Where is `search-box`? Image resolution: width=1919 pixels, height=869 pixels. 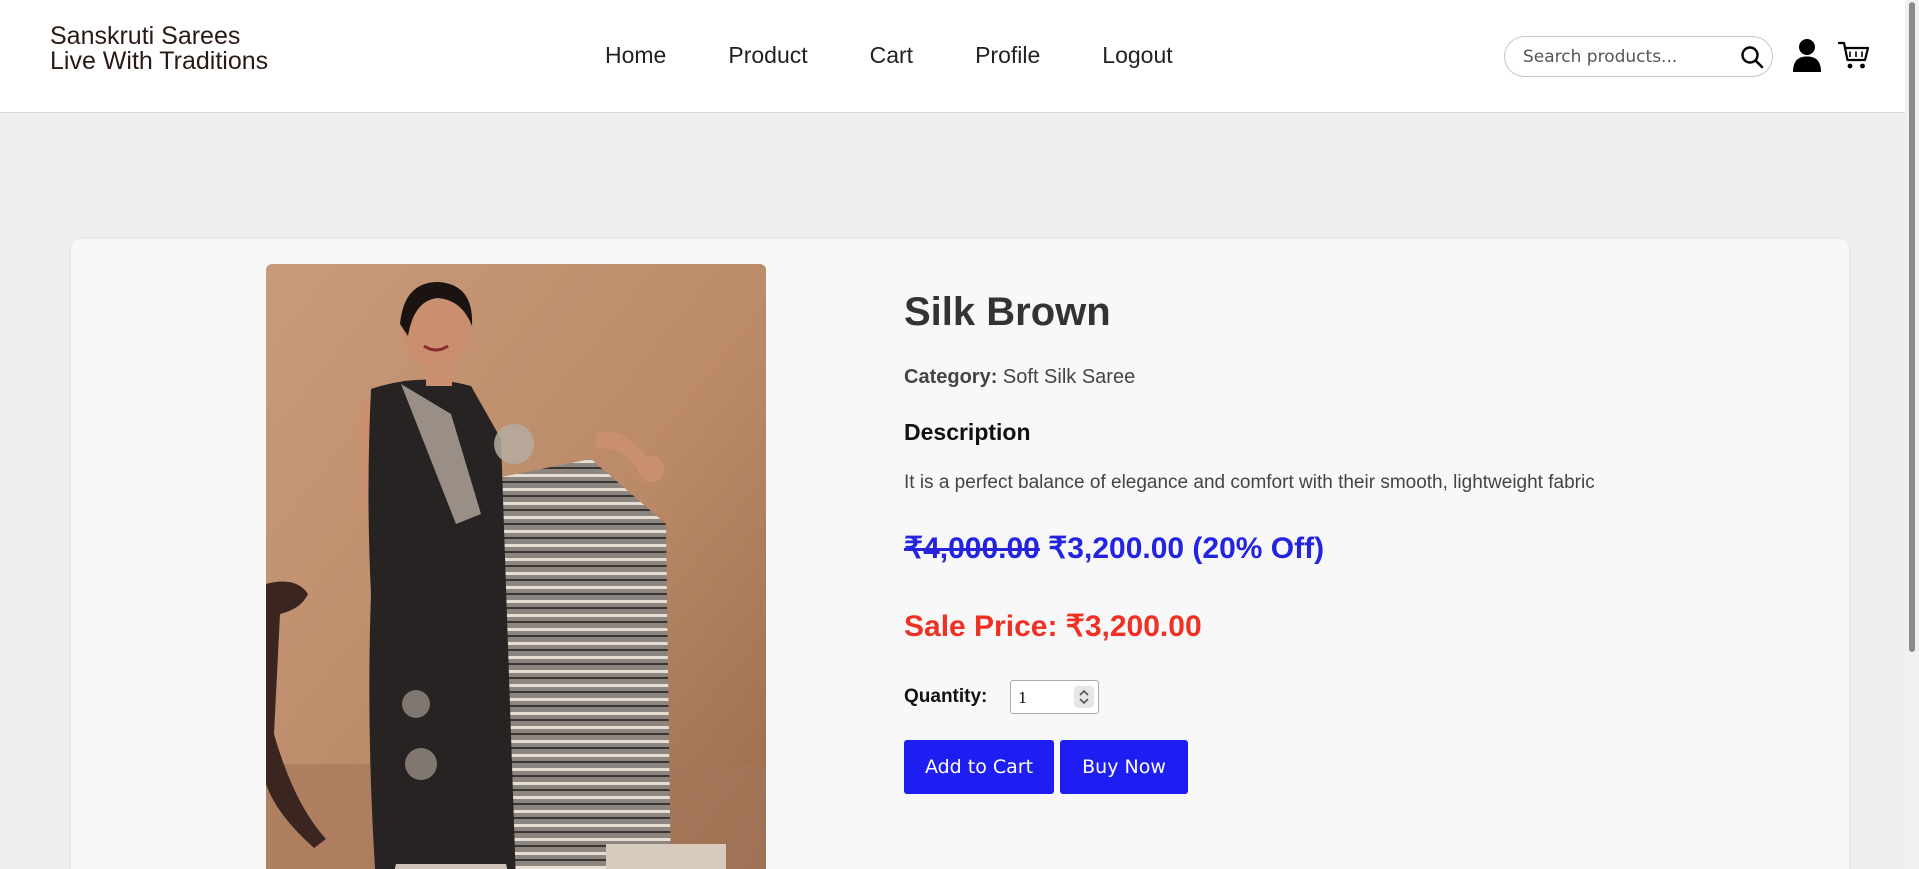
search-box is located at coordinates (1638, 56).